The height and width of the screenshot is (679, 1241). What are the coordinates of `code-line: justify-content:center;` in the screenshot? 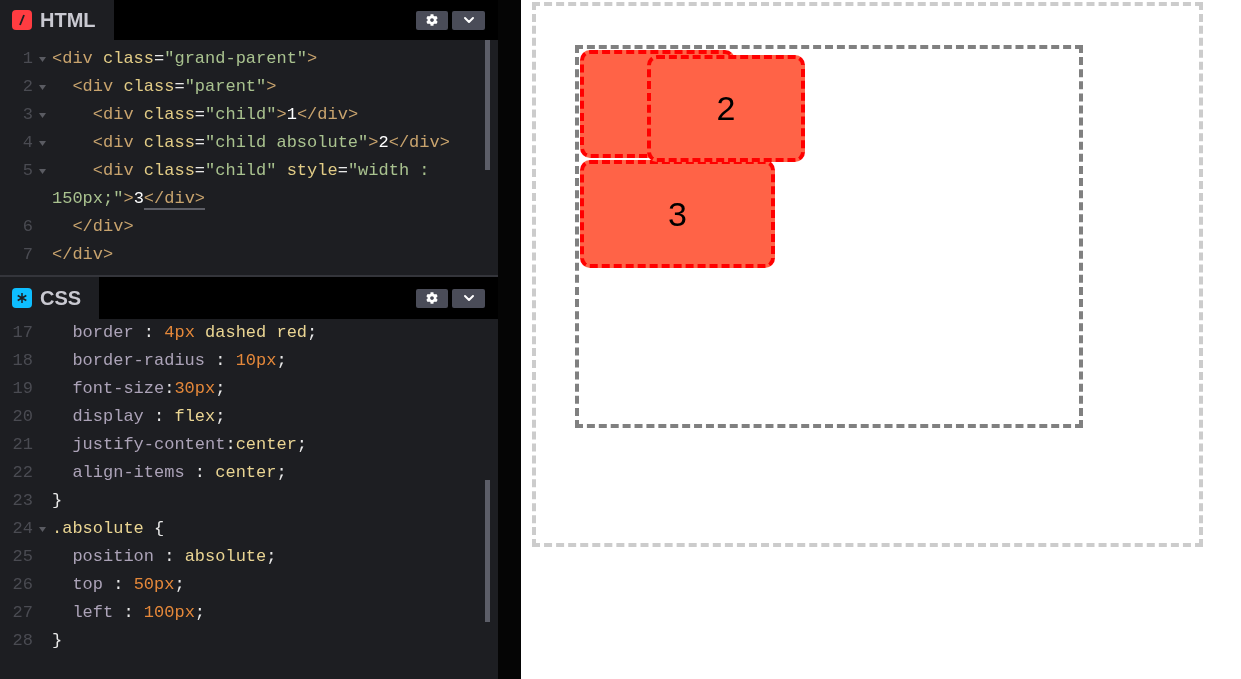 It's located at (189, 445).